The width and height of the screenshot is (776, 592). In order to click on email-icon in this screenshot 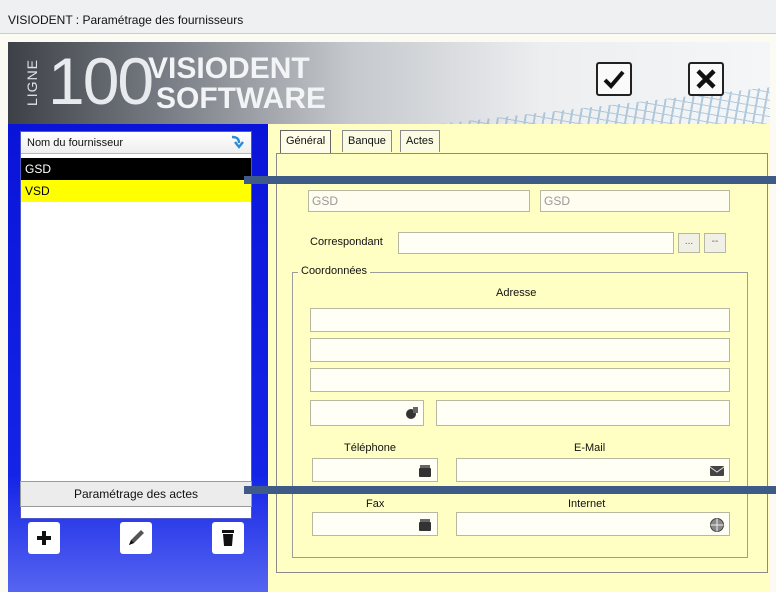, I will do `click(717, 471)`.